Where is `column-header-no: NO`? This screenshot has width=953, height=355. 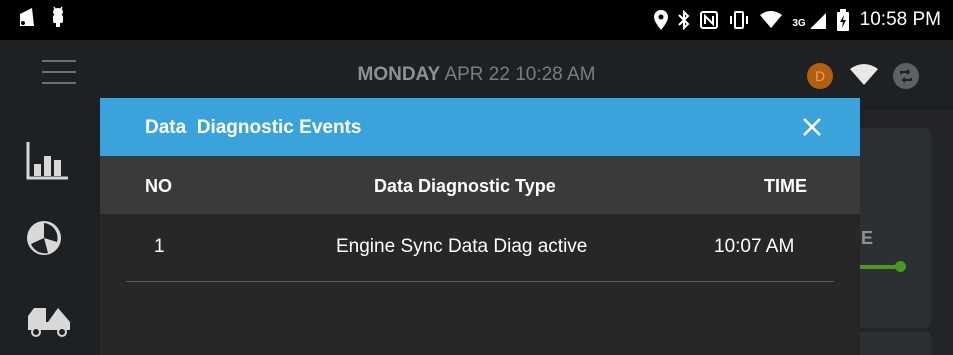
column-header-no: NO is located at coordinates (158, 186).